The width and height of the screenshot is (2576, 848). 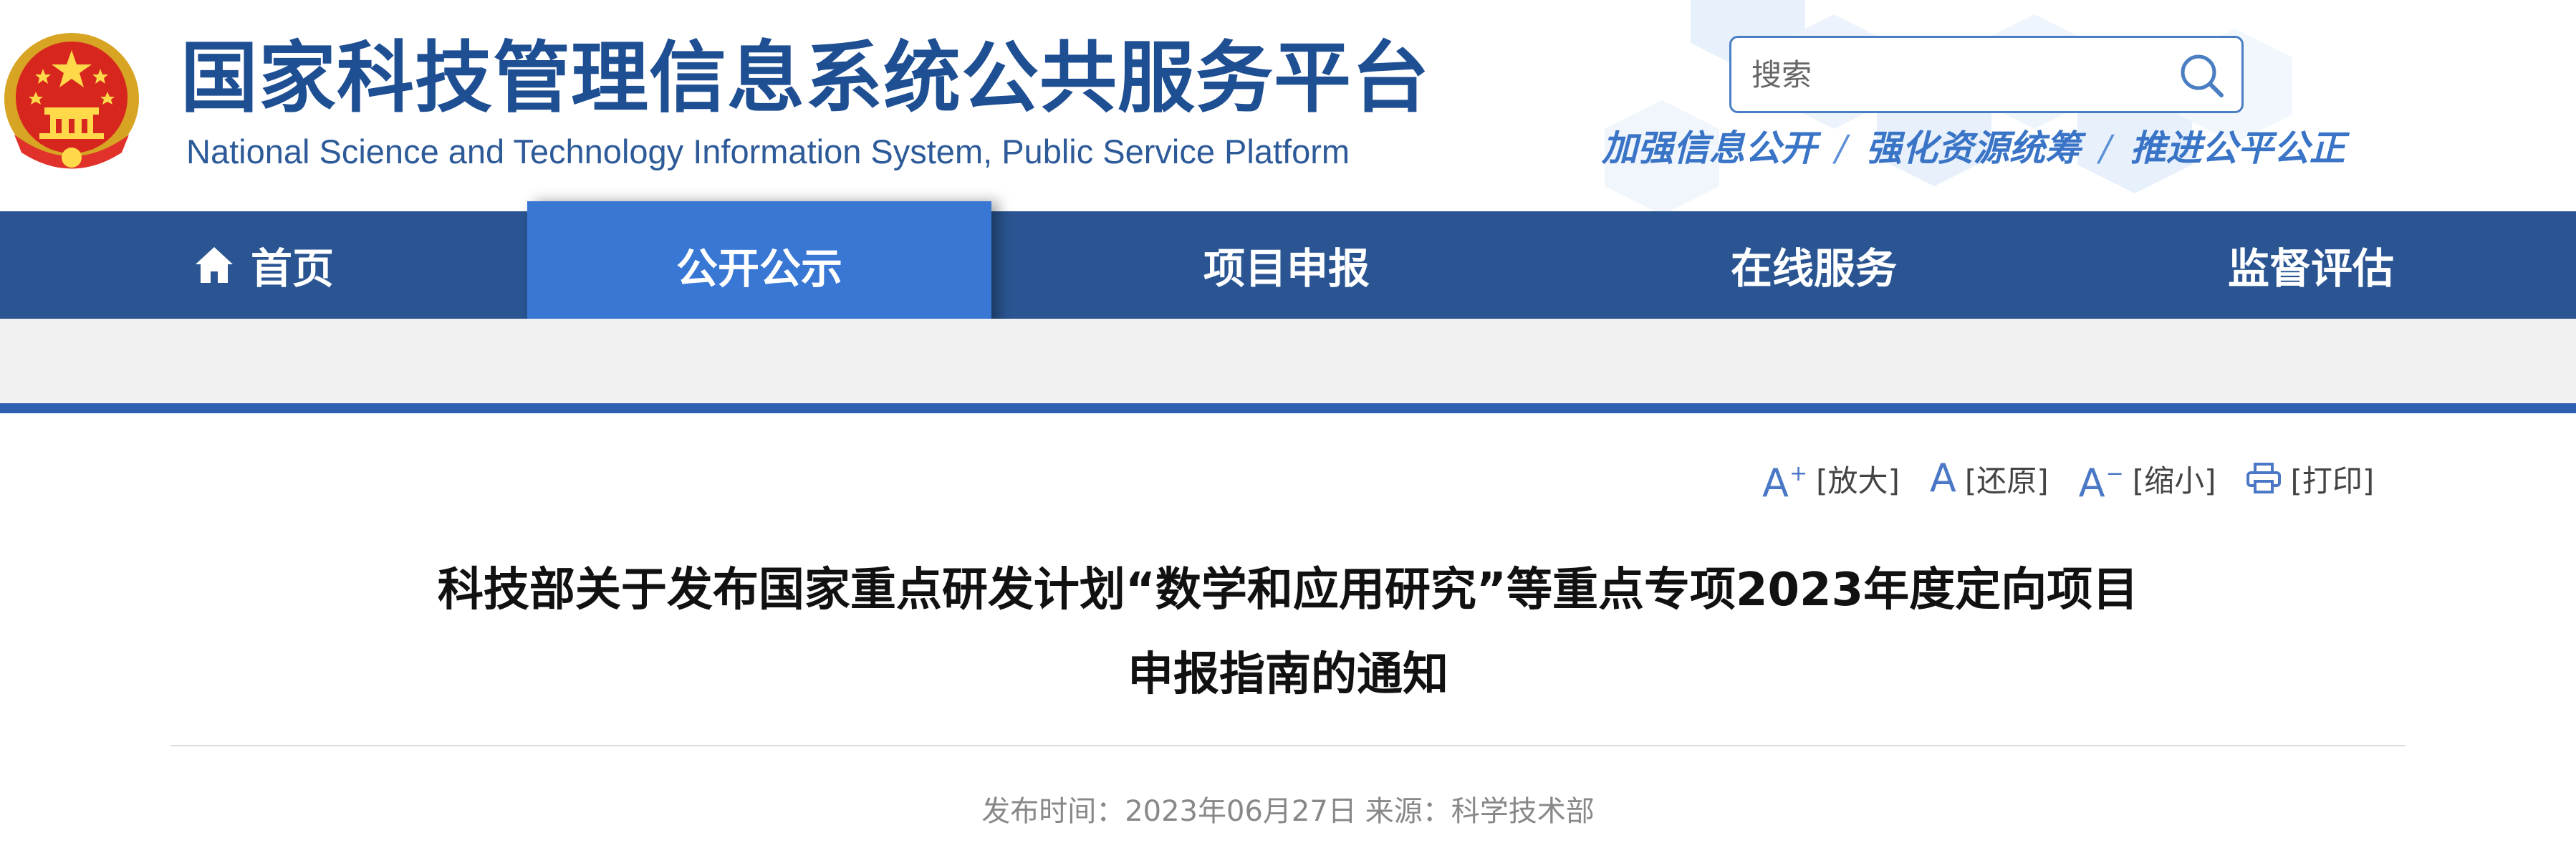 I want to click on shrink-label: [缩小], so click(x=2174, y=480).